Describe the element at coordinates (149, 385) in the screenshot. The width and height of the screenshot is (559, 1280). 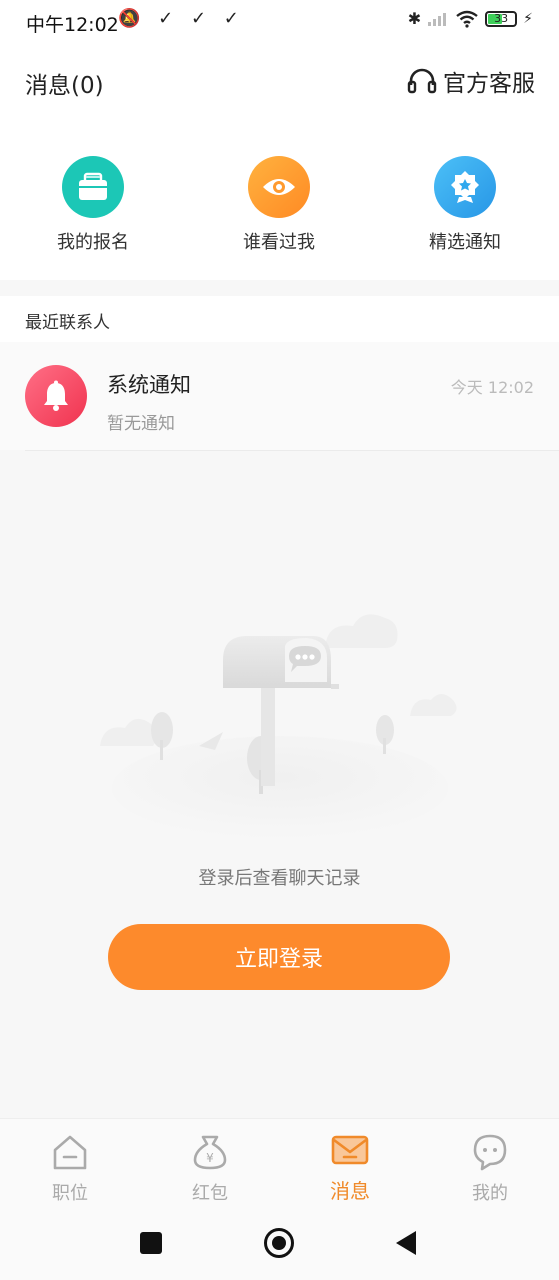
I see `contact-name: 系统通知` at that location.